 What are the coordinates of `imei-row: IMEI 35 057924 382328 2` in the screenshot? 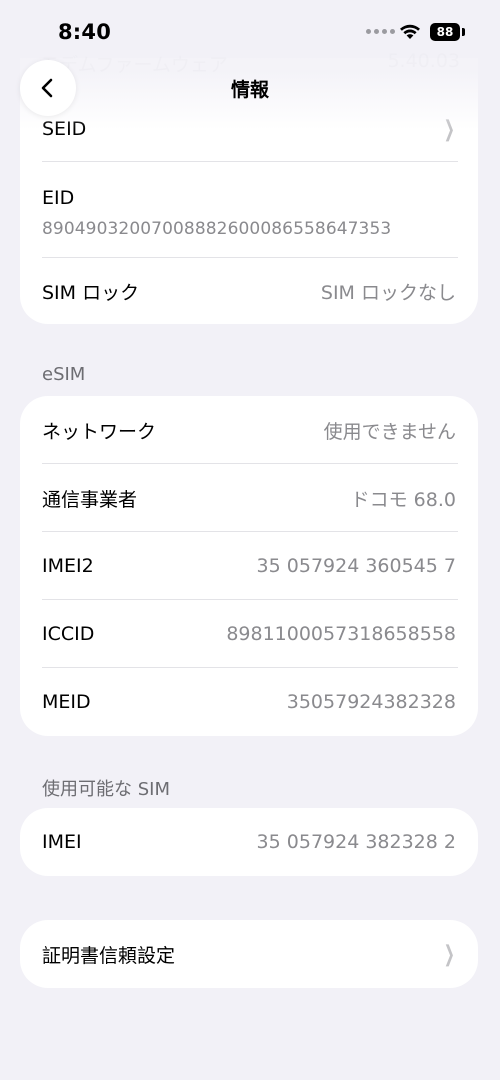 It's located at (249, 842).